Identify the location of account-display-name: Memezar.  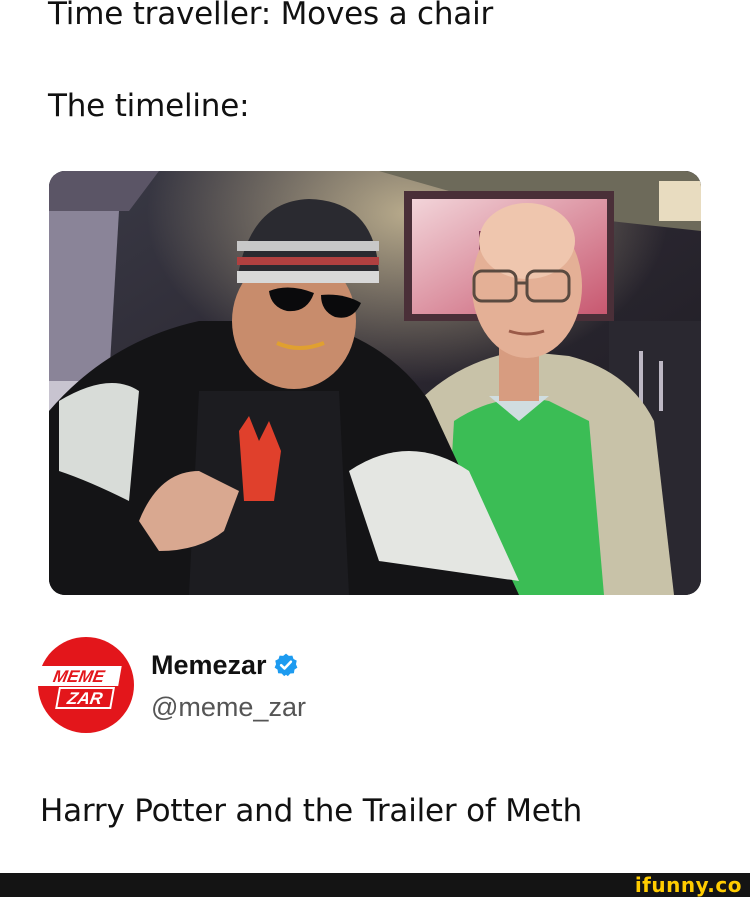
(225, 665).